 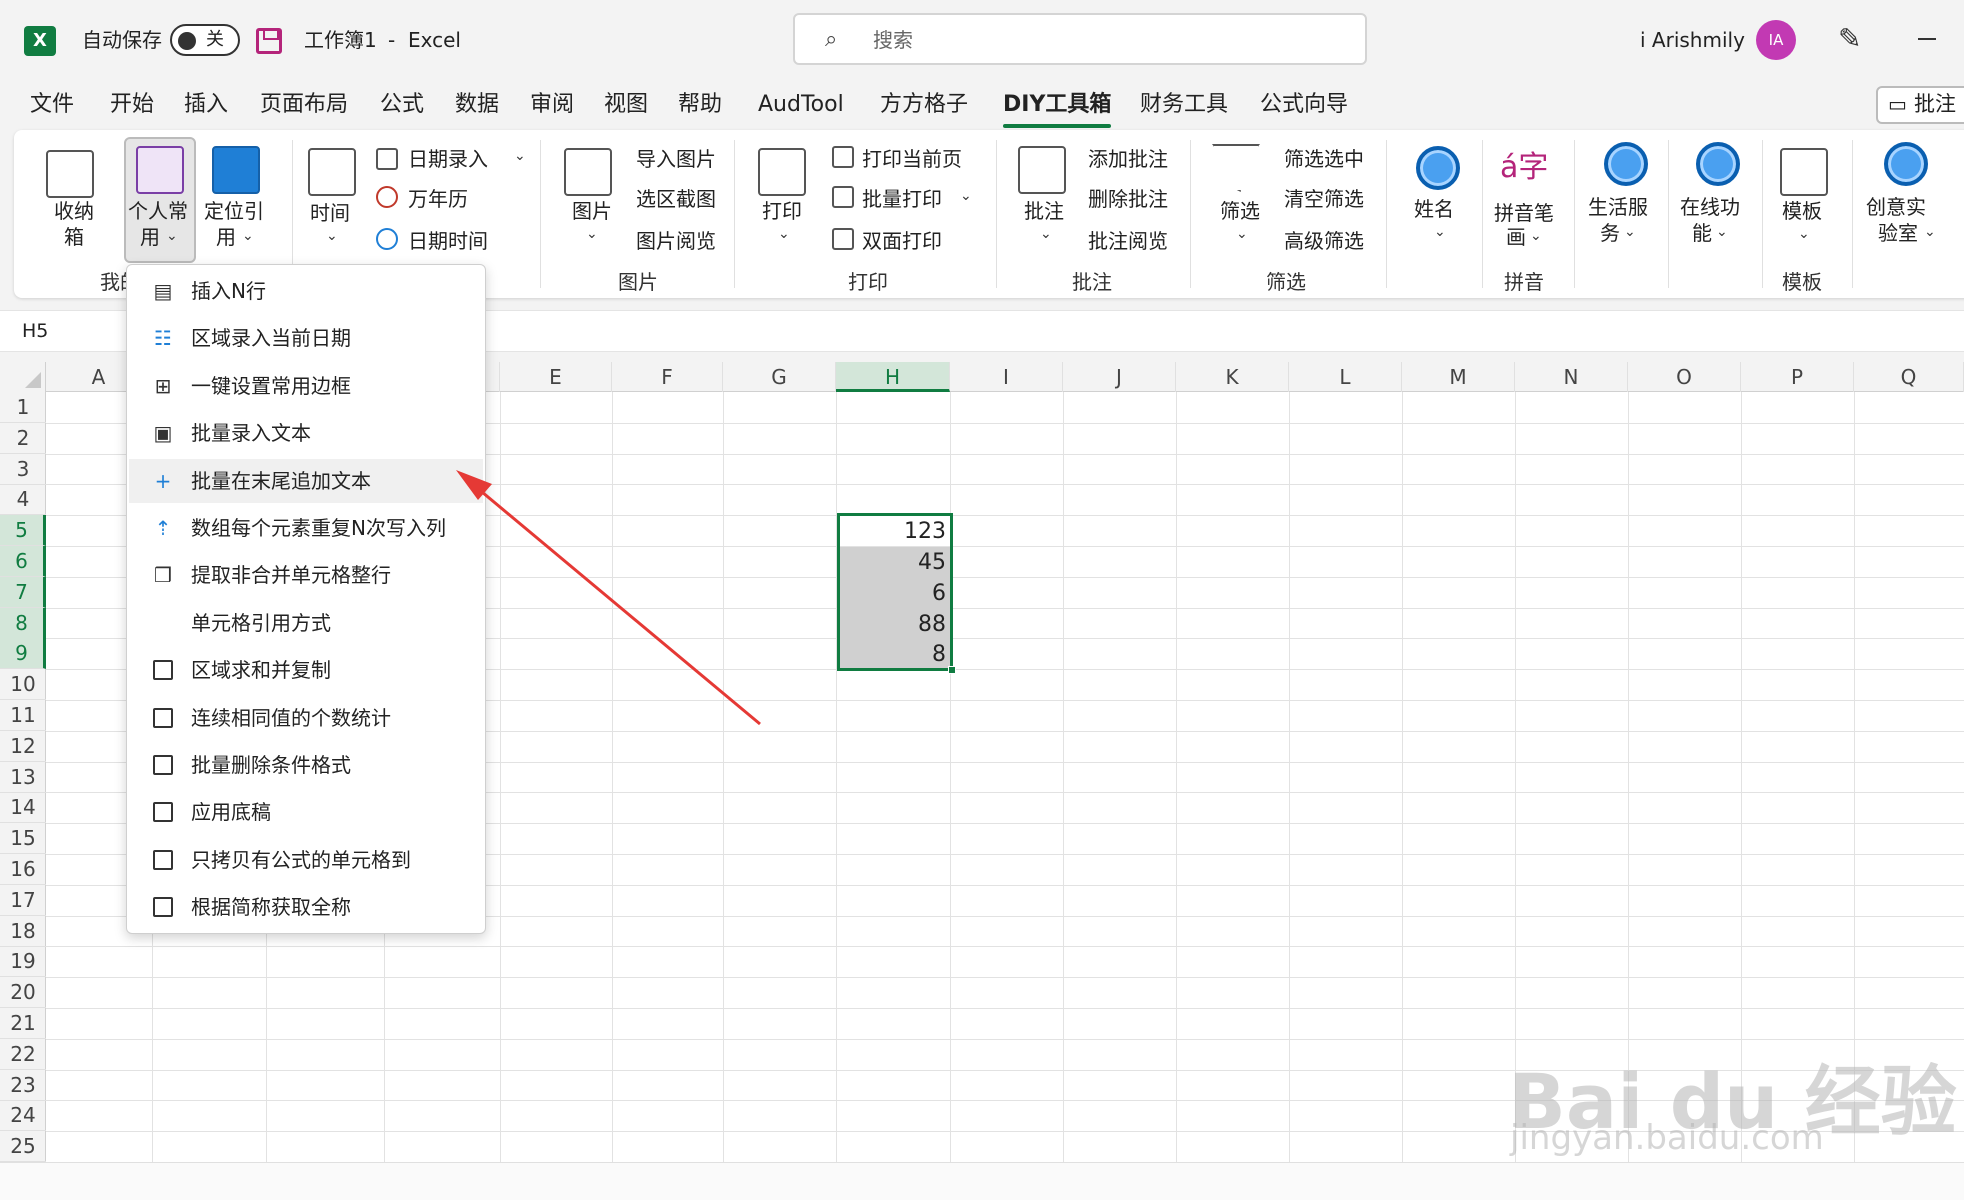 I want to click on search-box: ⌕ 搜索, so click(x=1080, y=39).